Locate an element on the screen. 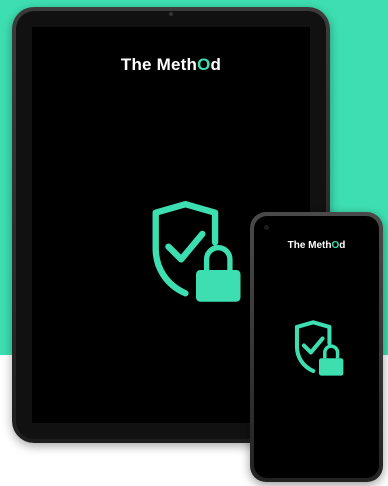 Image resolution: width=388 pixels, height=486 pixels. brand-logo: The MethOd is located at coordinates (171, 65).